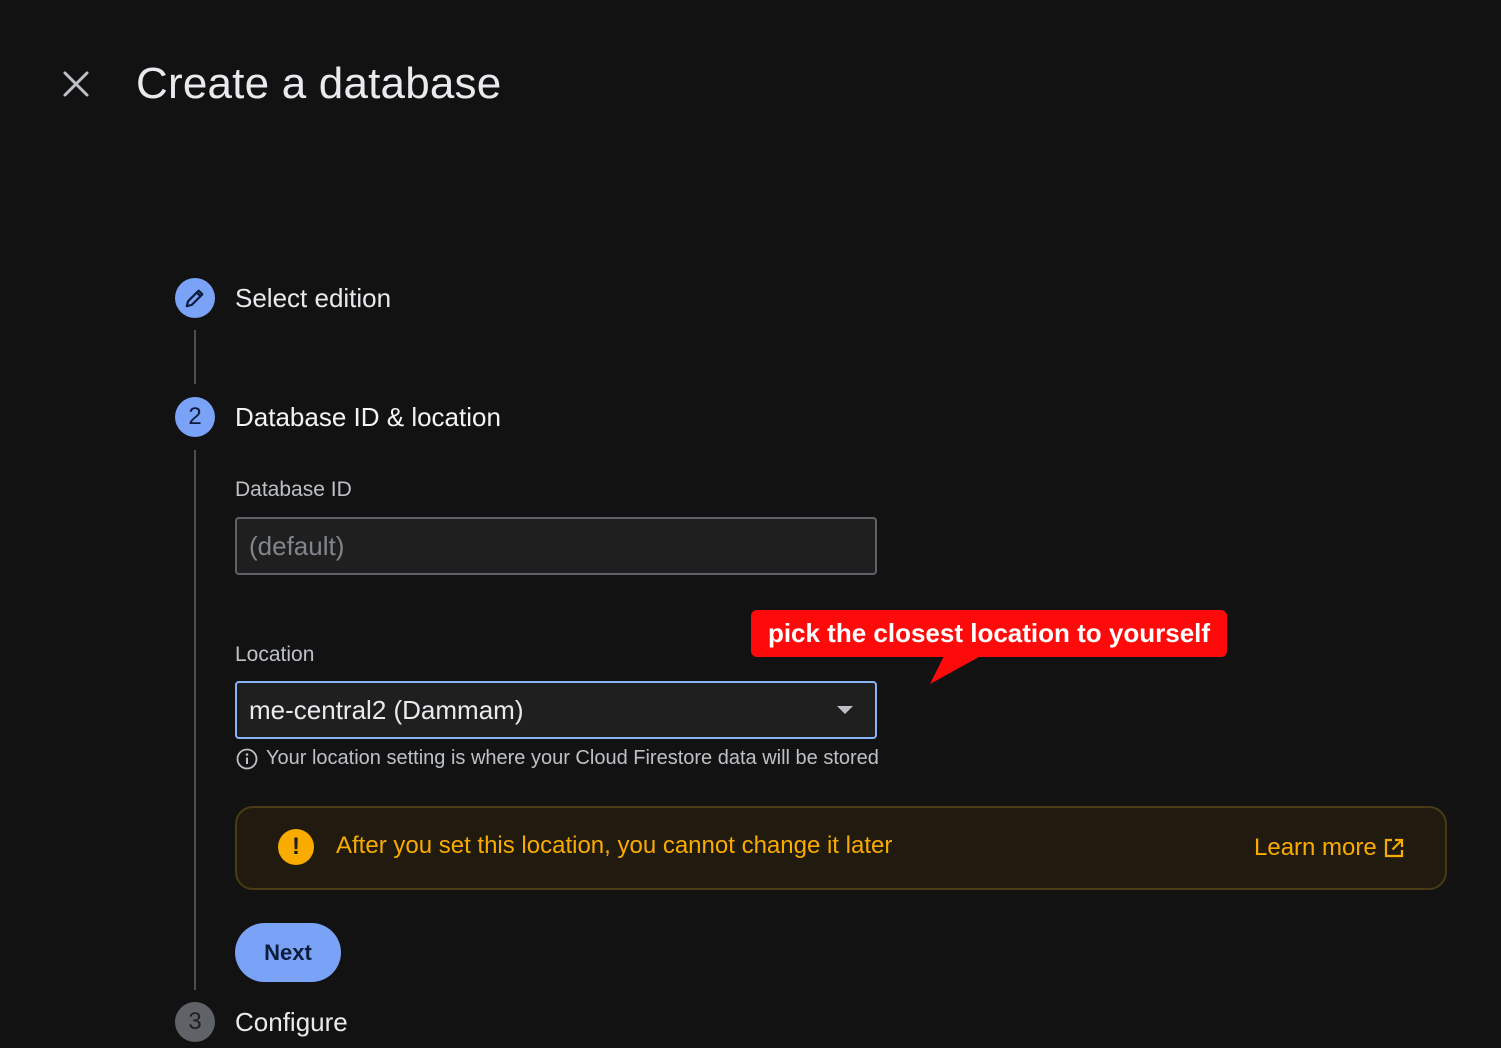 The width and height of the screenshot is (1501, 1048). I want to click on annotation-callout: pick the closest location to yourself, so click(989, 633).